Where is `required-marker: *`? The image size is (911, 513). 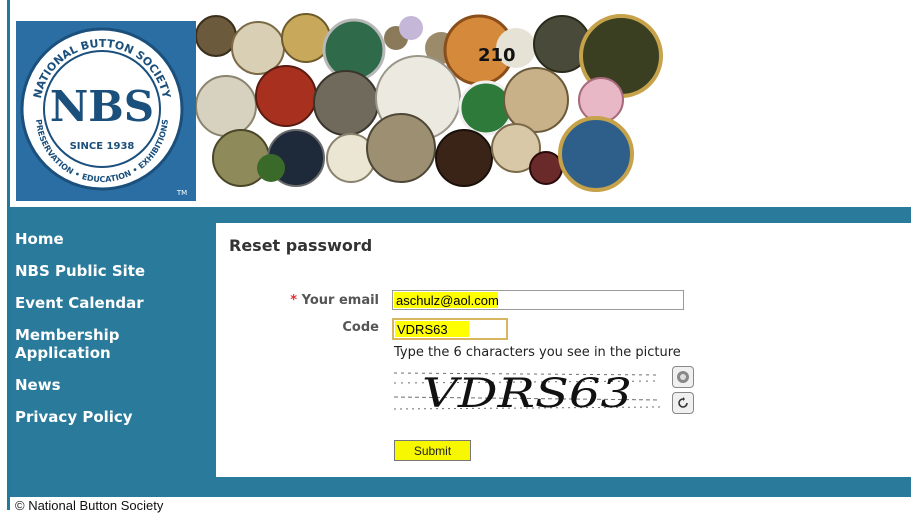 required-marker: * is located at coordinates (294, 300).